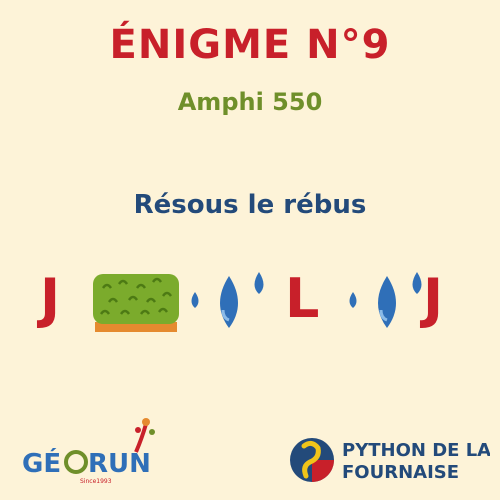 The height and width of the screenshot is (500, 500). Describe the element at coordinates (400, 472) in the screenshot. I see `svg-text: FOURNAISE` at that location.